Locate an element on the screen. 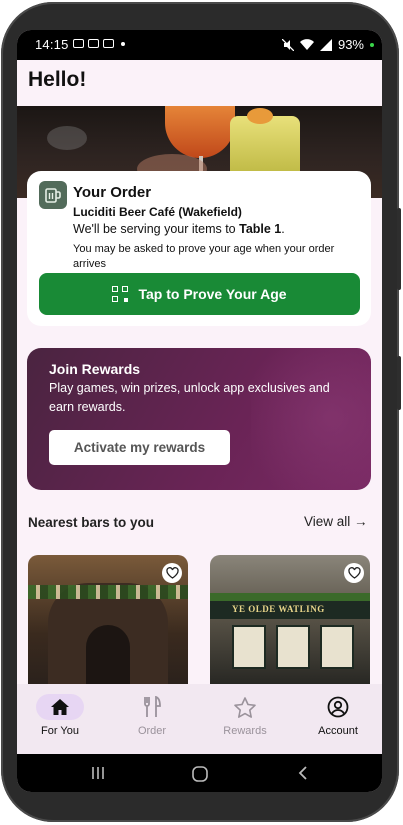 The image size is (403, 825). mute-icon is located at coordinates (287, 44).